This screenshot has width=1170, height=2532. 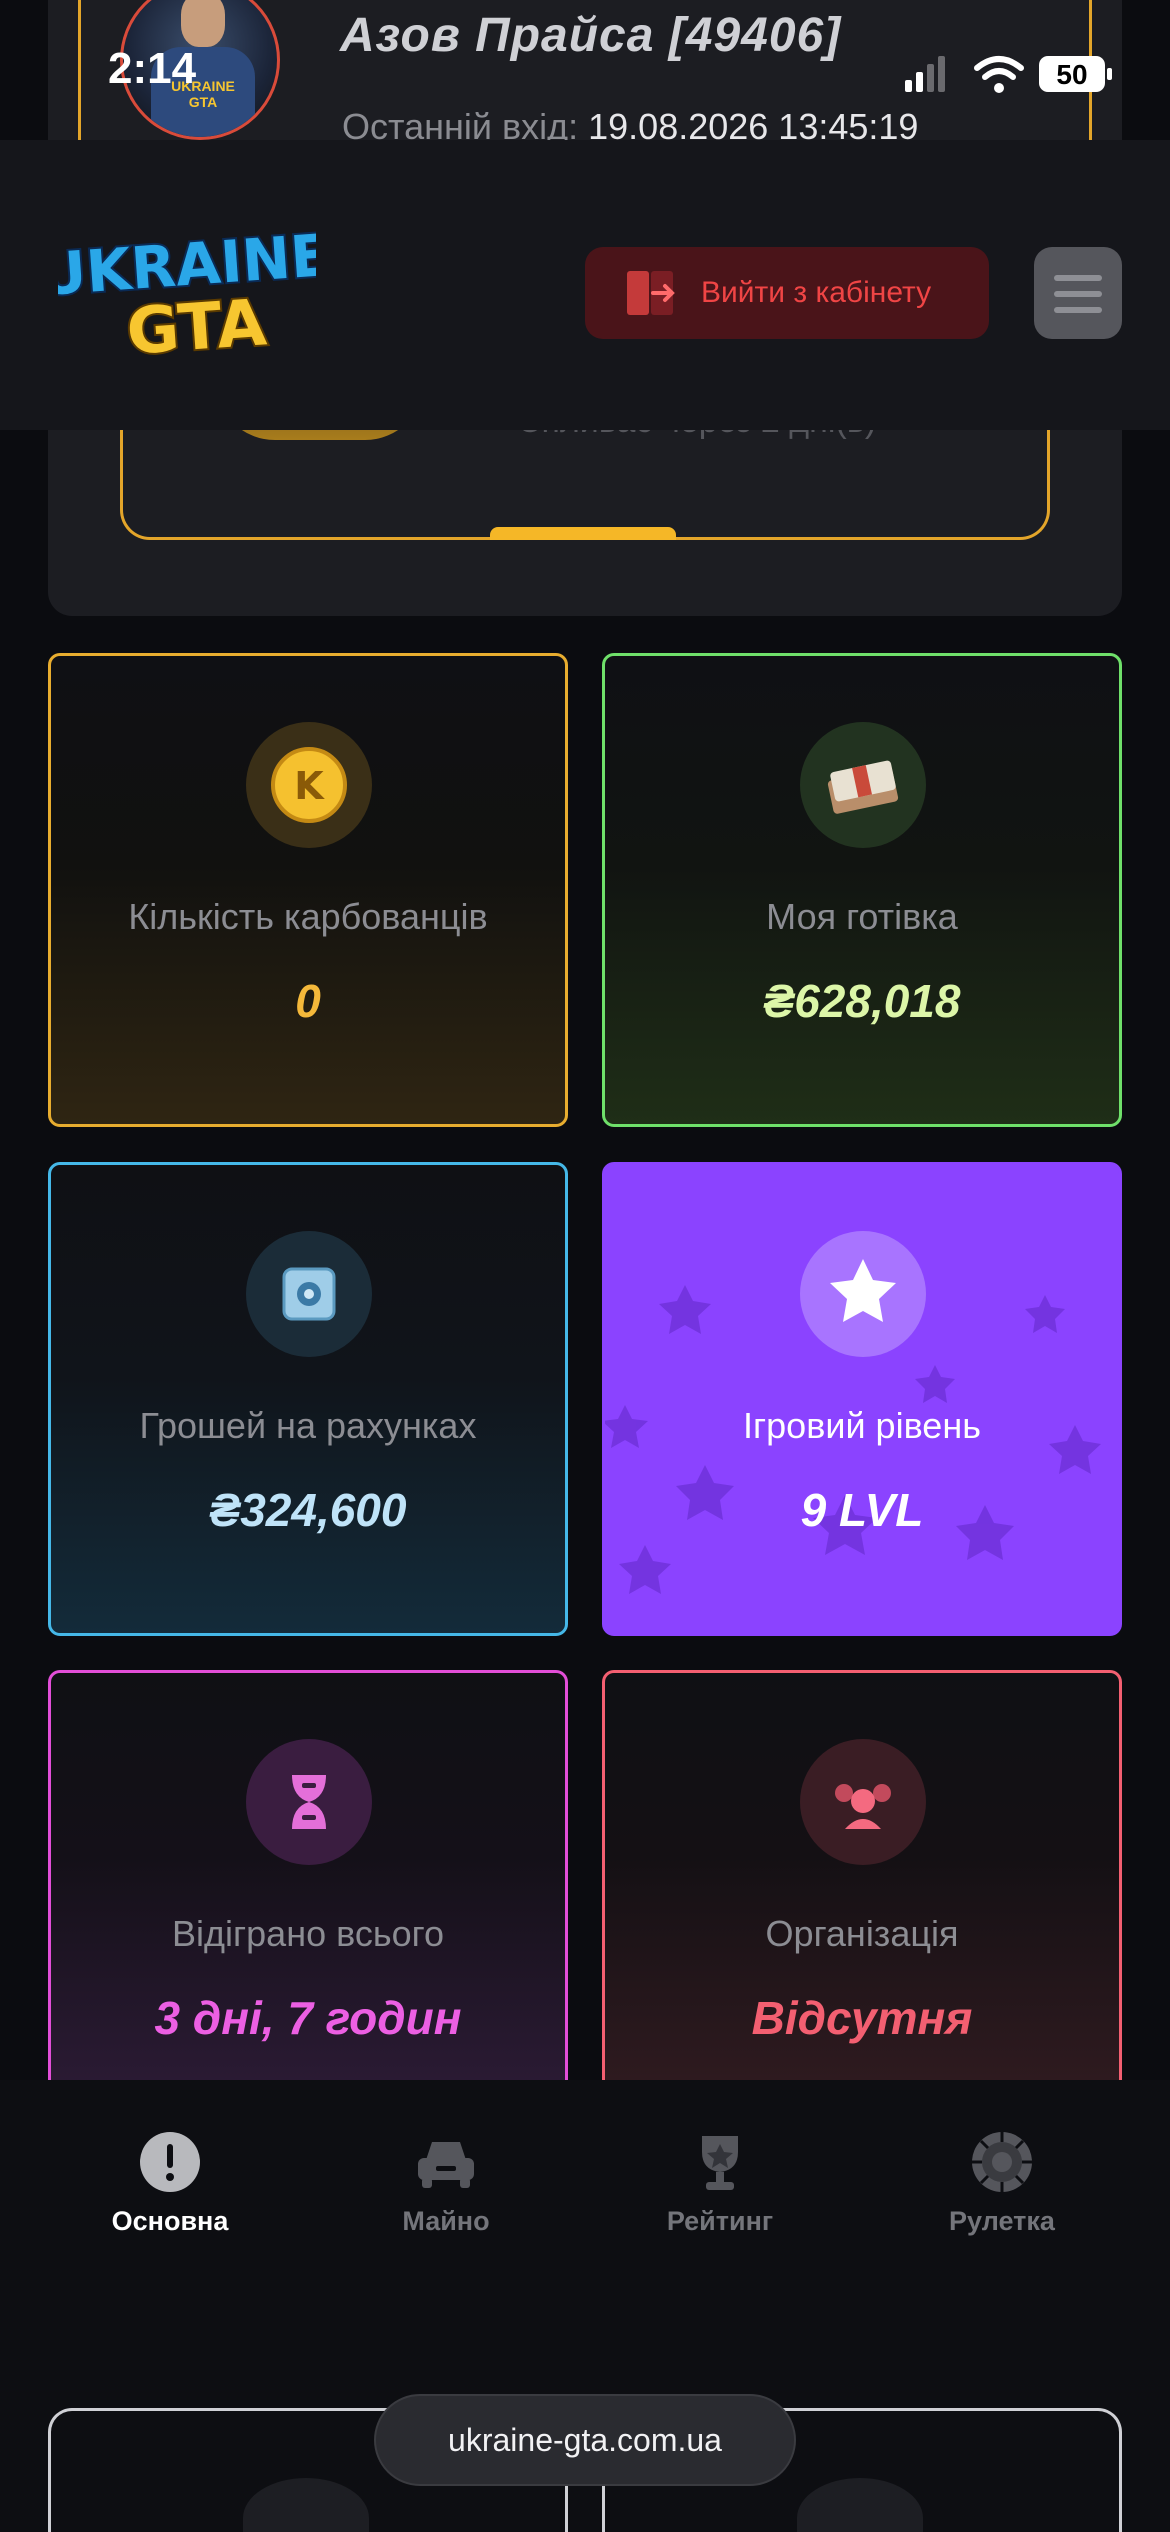 What do you see at coordinates (720, 2162) in the screenshot?
I see `trophy-icon` at bounding box center [720, 2162].